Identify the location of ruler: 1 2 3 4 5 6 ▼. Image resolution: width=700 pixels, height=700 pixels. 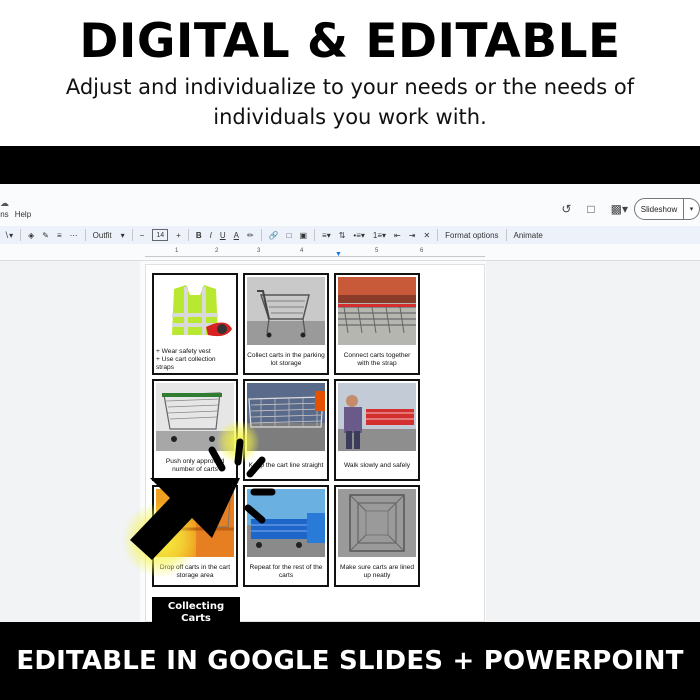
(315, 253).